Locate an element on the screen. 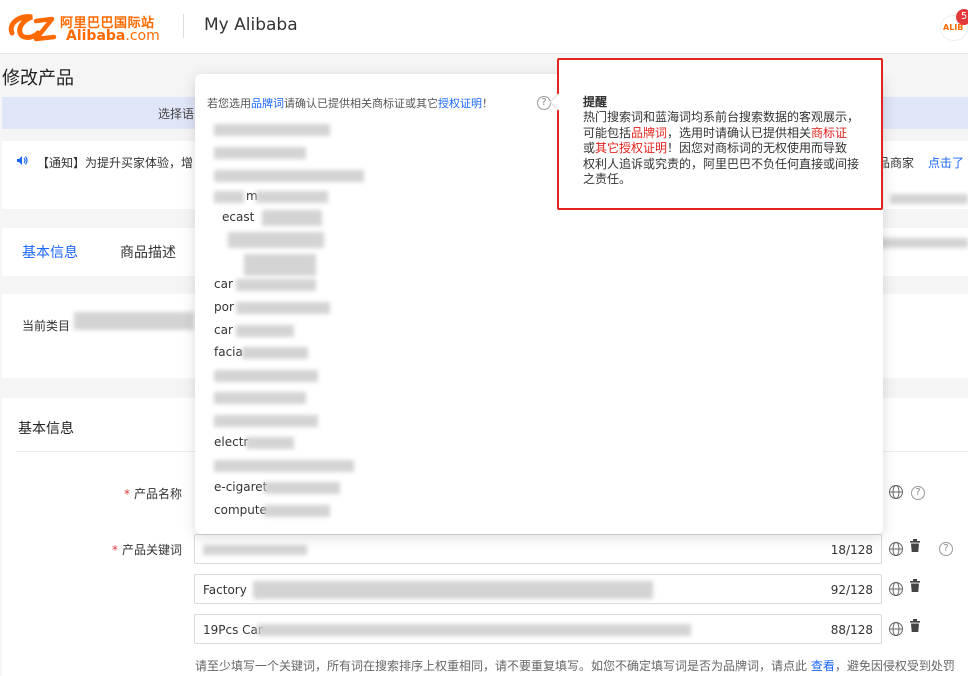 The width and height of the screenshot is (968, 676). suggestion-item: m is located at coordinates (271, 197).